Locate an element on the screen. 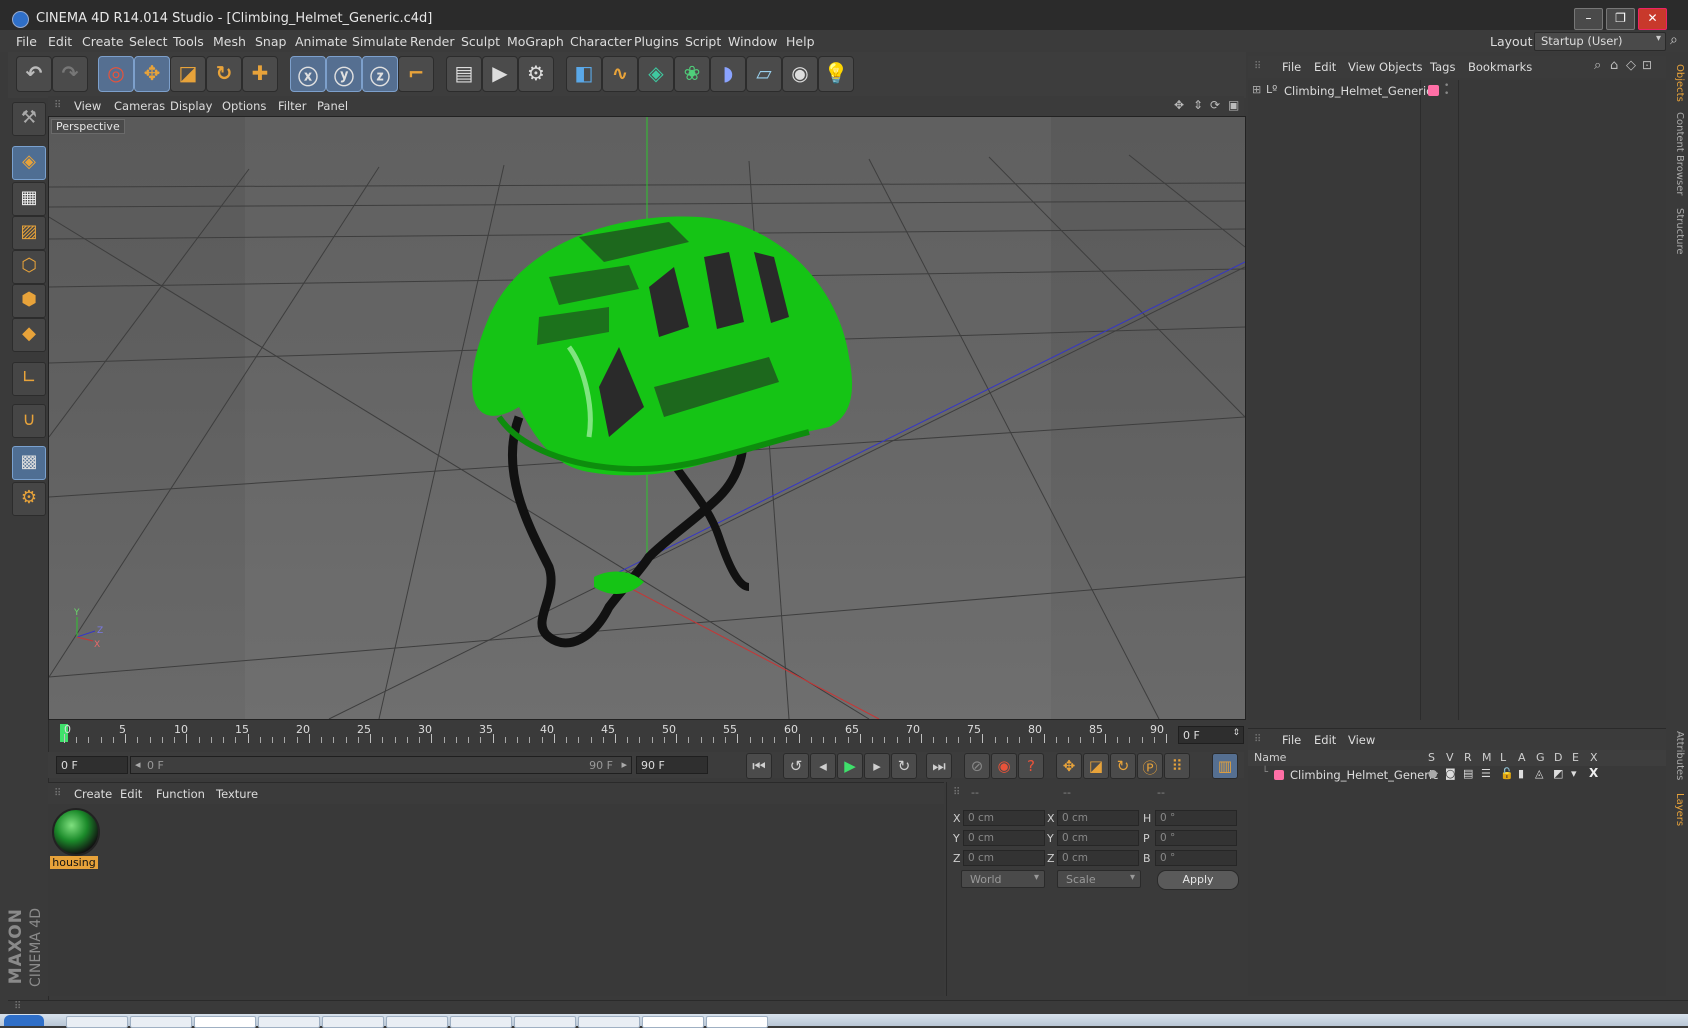 The width and height of the screenshot is (1688, 1028). object-menu-bookmarks: Bookmarks is located at coordinates (1500, 67).